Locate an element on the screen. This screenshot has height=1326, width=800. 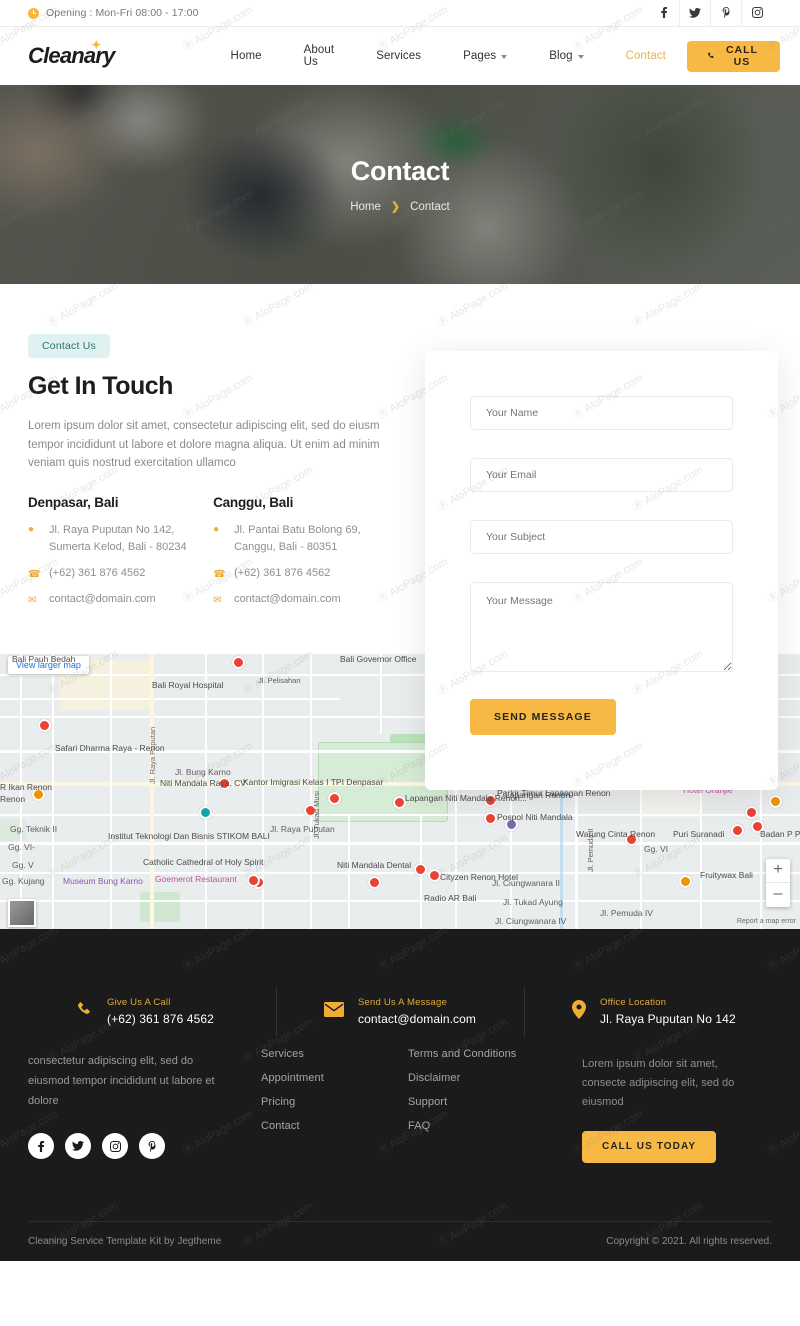
nav-item-blog: Blog is located at coordinates (566, 56).